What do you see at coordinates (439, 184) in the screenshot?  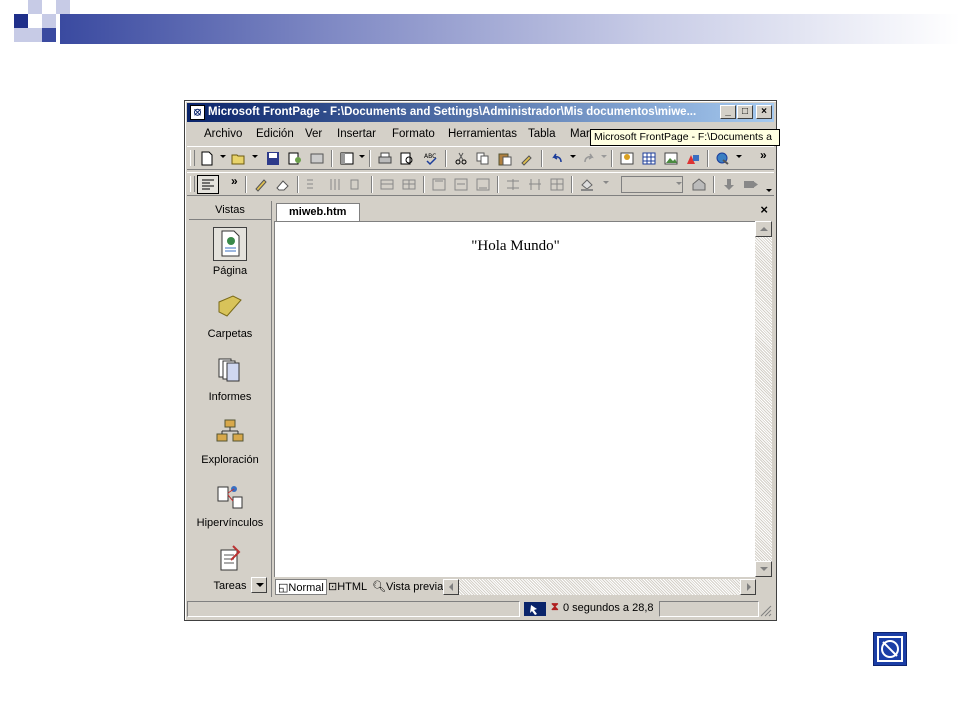 I see `align-top-icon` at bounding box center [439, 184].